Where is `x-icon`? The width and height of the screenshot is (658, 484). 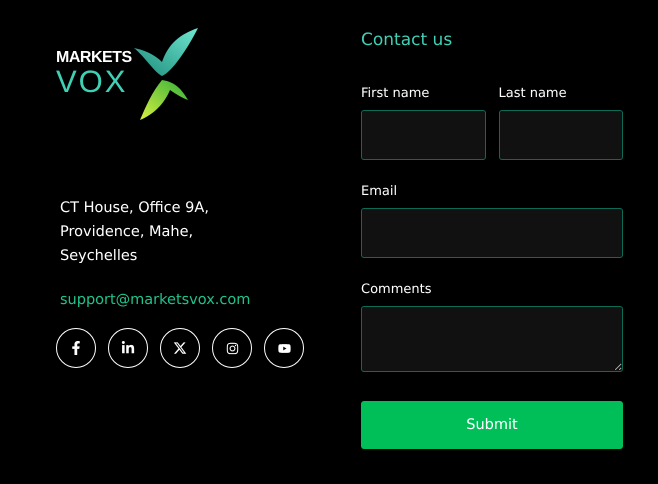
x-icon is located at coordinates (180, 348).